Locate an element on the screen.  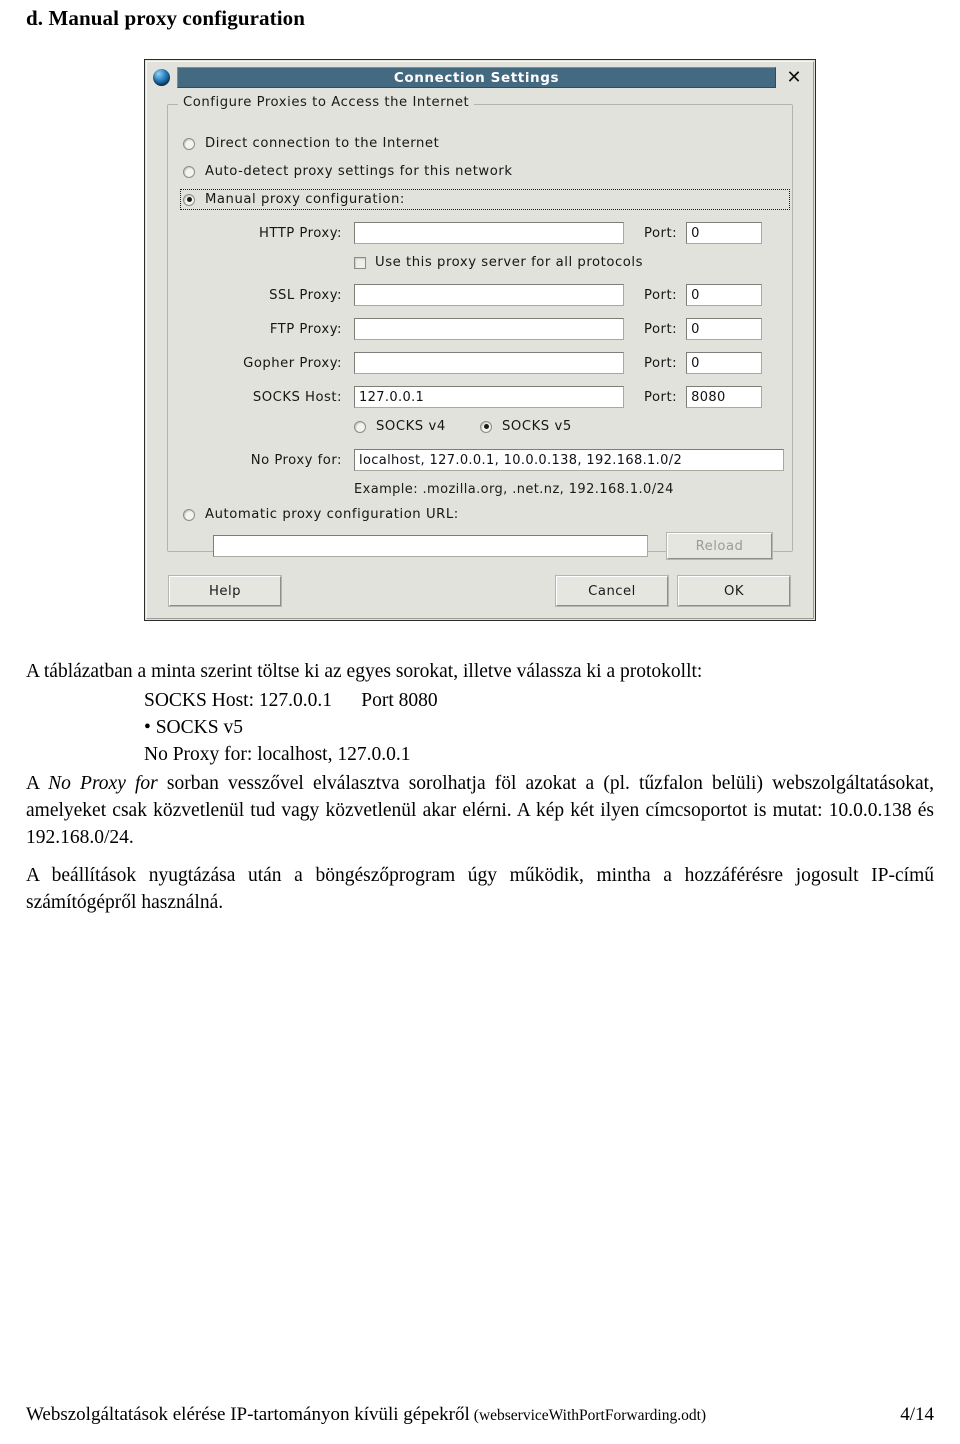
socks-port-input: 8080 is located at coordinates (724, 397).